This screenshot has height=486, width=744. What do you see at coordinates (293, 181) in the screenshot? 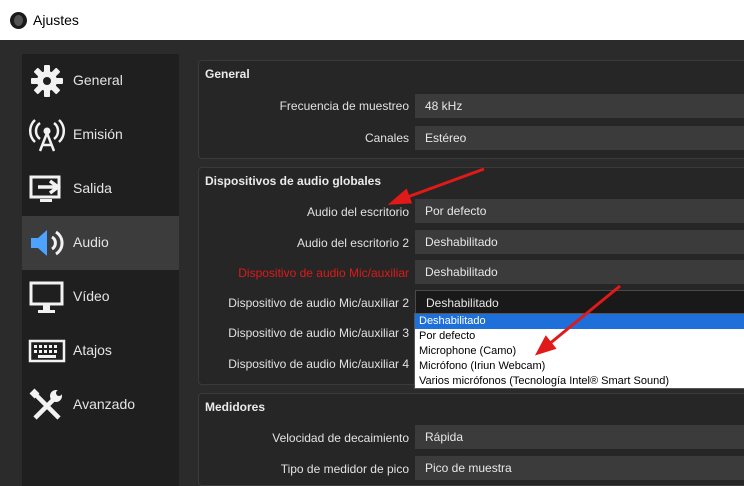
I see `group-title: Dispositivos de audio globales` at bounding box center [293, 181].